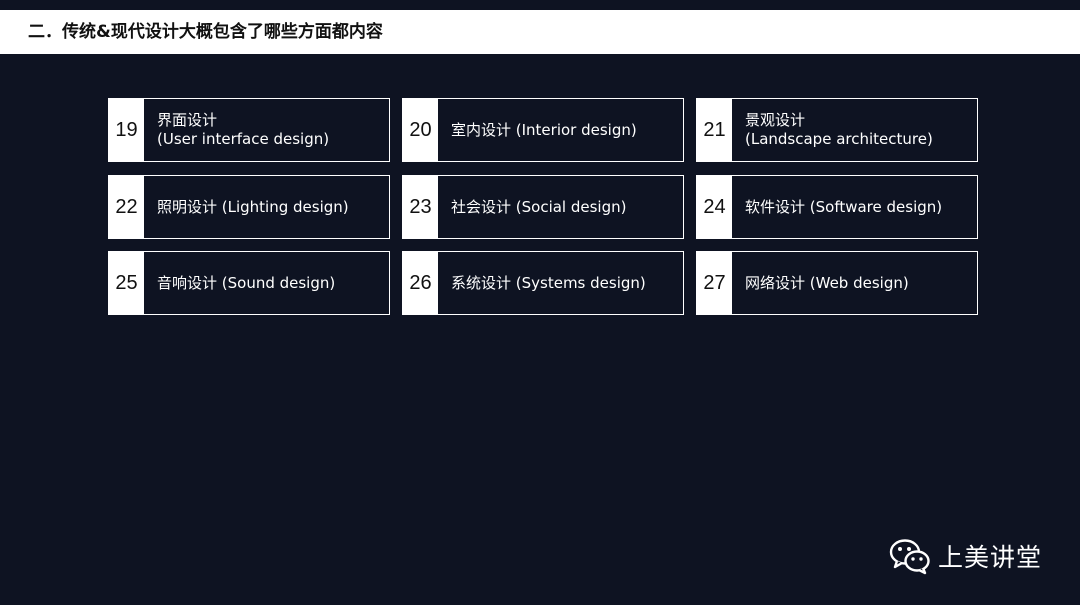 This screenshot has height=605, width=1080. I want to click on category-label-line1: 界面设计, so click(187, 120).